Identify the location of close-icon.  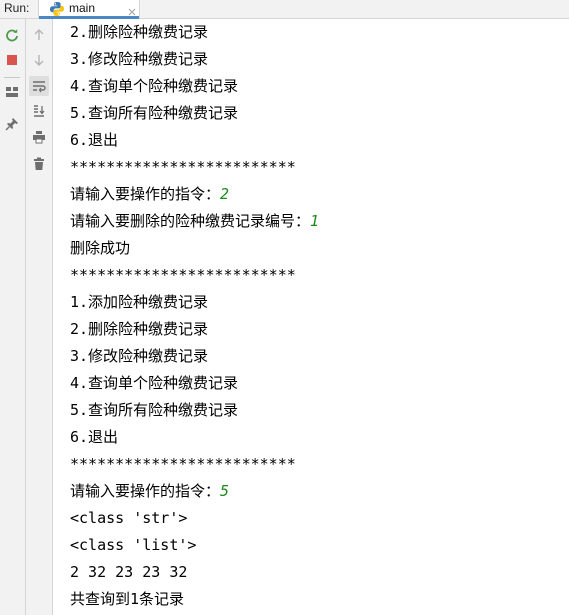
(132, 9).